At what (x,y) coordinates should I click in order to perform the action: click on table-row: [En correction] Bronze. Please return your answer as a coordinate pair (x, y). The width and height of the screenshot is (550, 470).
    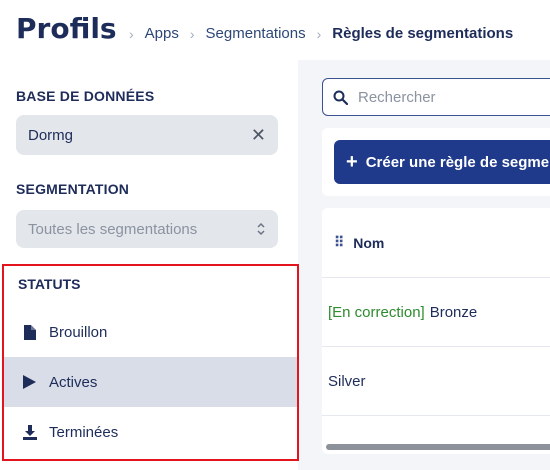
    Looking at the image, I should click on (436, 312).